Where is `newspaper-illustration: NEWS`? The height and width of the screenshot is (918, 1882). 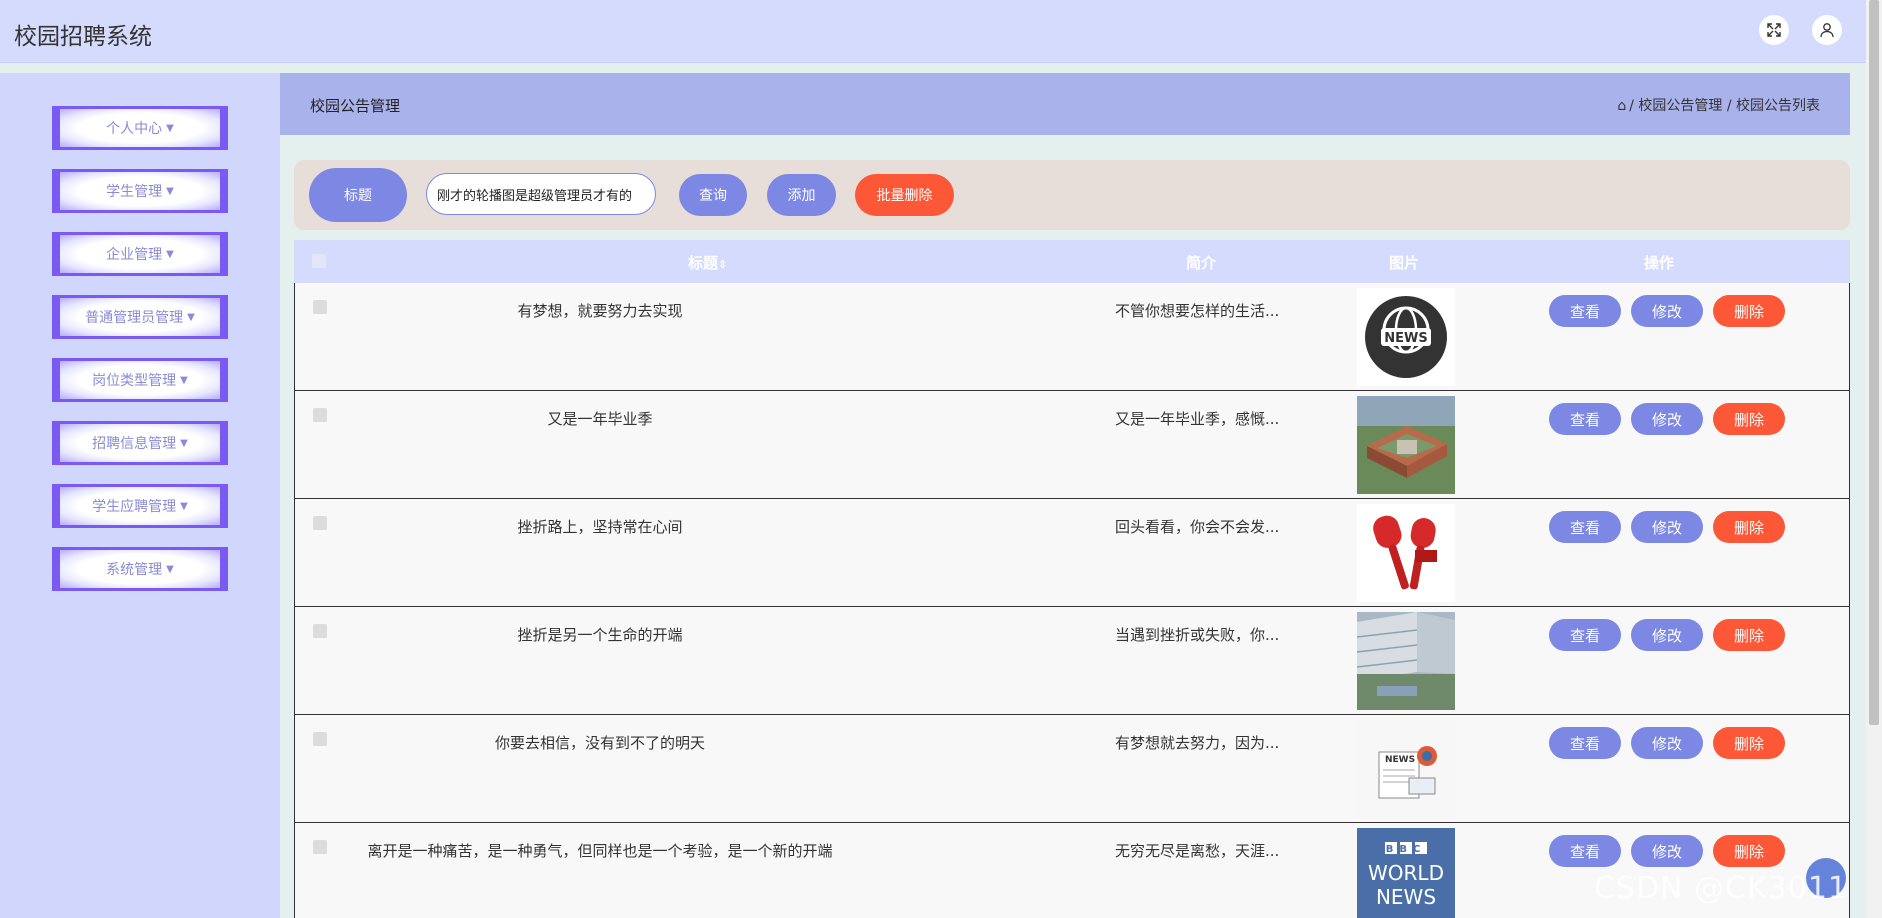 newspaper-illustration: NEWS is located at coordinates (1406, 769).